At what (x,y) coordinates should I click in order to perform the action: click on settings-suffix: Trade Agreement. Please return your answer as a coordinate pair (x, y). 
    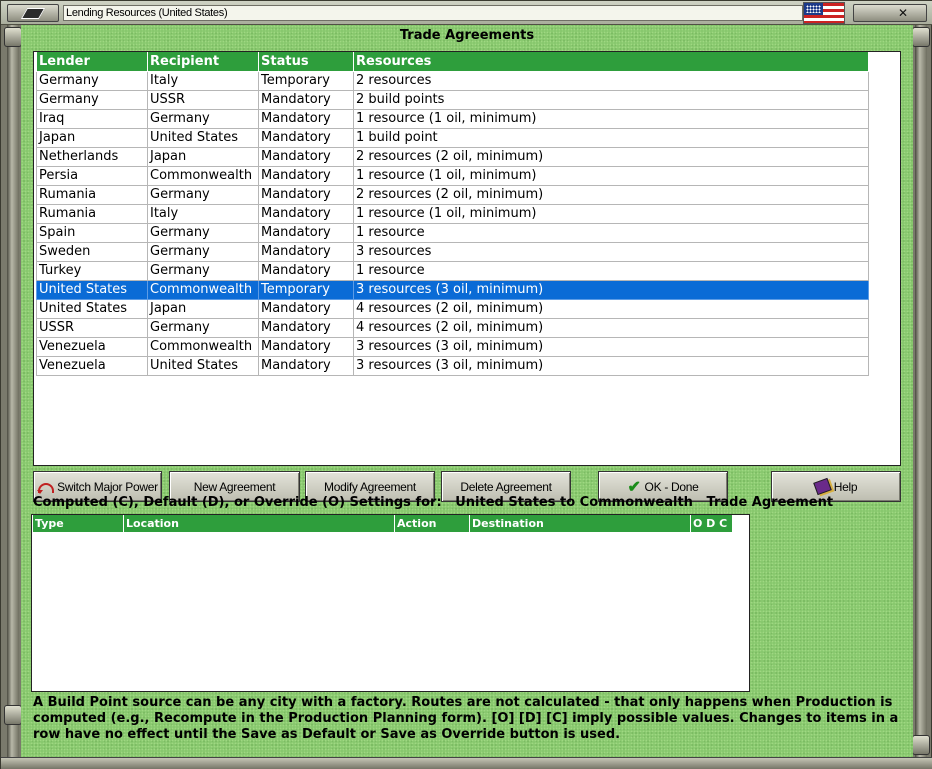
    Looking at the image, I should click on (770, 502).